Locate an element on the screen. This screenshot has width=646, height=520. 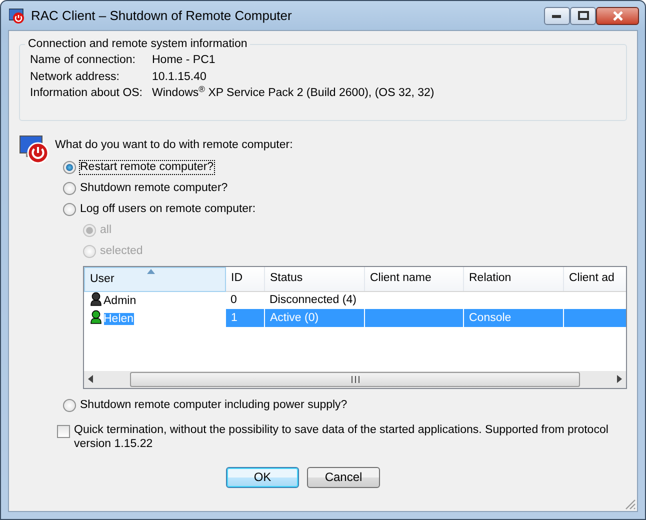
table-cell: Admin is located at coordinates (120, 301).